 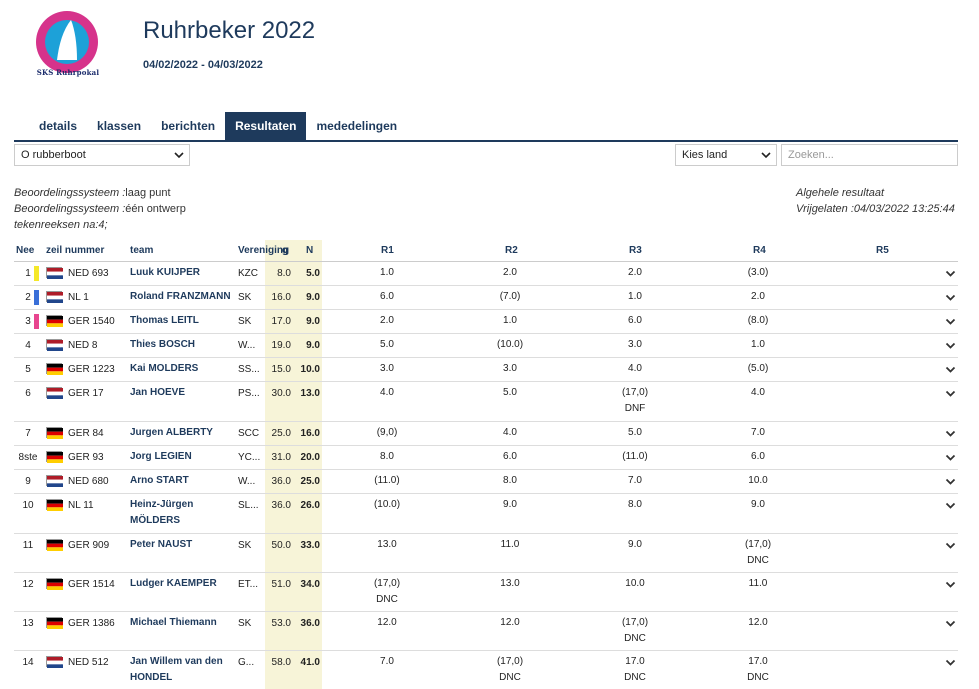 I want to click on net-points-cell: 13.0, so click(x=310, y=393).